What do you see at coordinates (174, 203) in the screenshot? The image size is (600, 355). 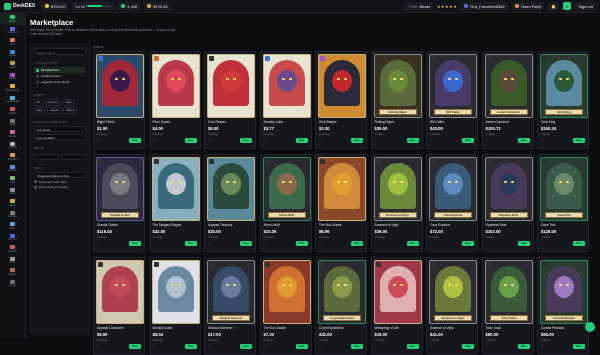 I see `market-card: The Tangled Dragon $32.00 3 listings ♡ Buy` at bounding box center [174, 203].